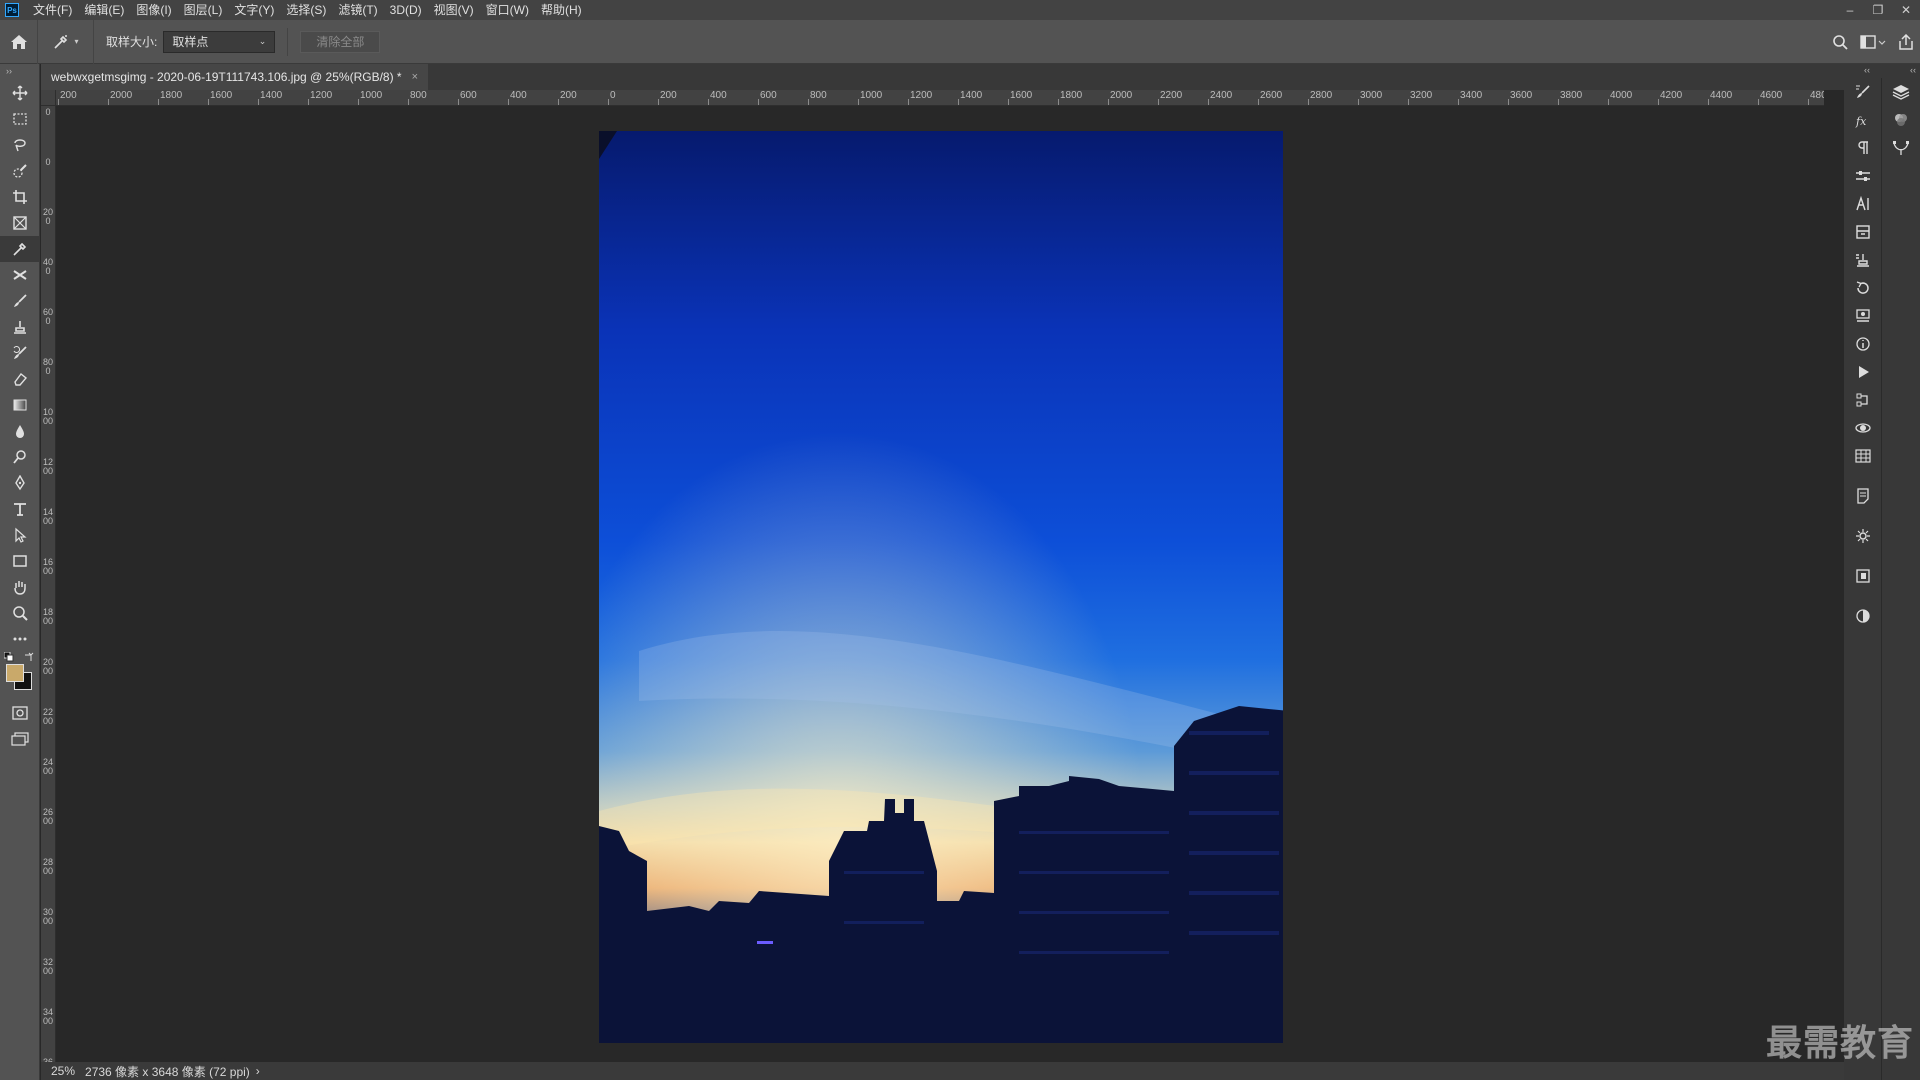 Image resolution: width=1920 pixels, height=1080 pixels. What do you see at coordinates (19, 72) in the screenshot?
I see `collapse-toolbar-icon: ››` at bounding box center [19, 72].